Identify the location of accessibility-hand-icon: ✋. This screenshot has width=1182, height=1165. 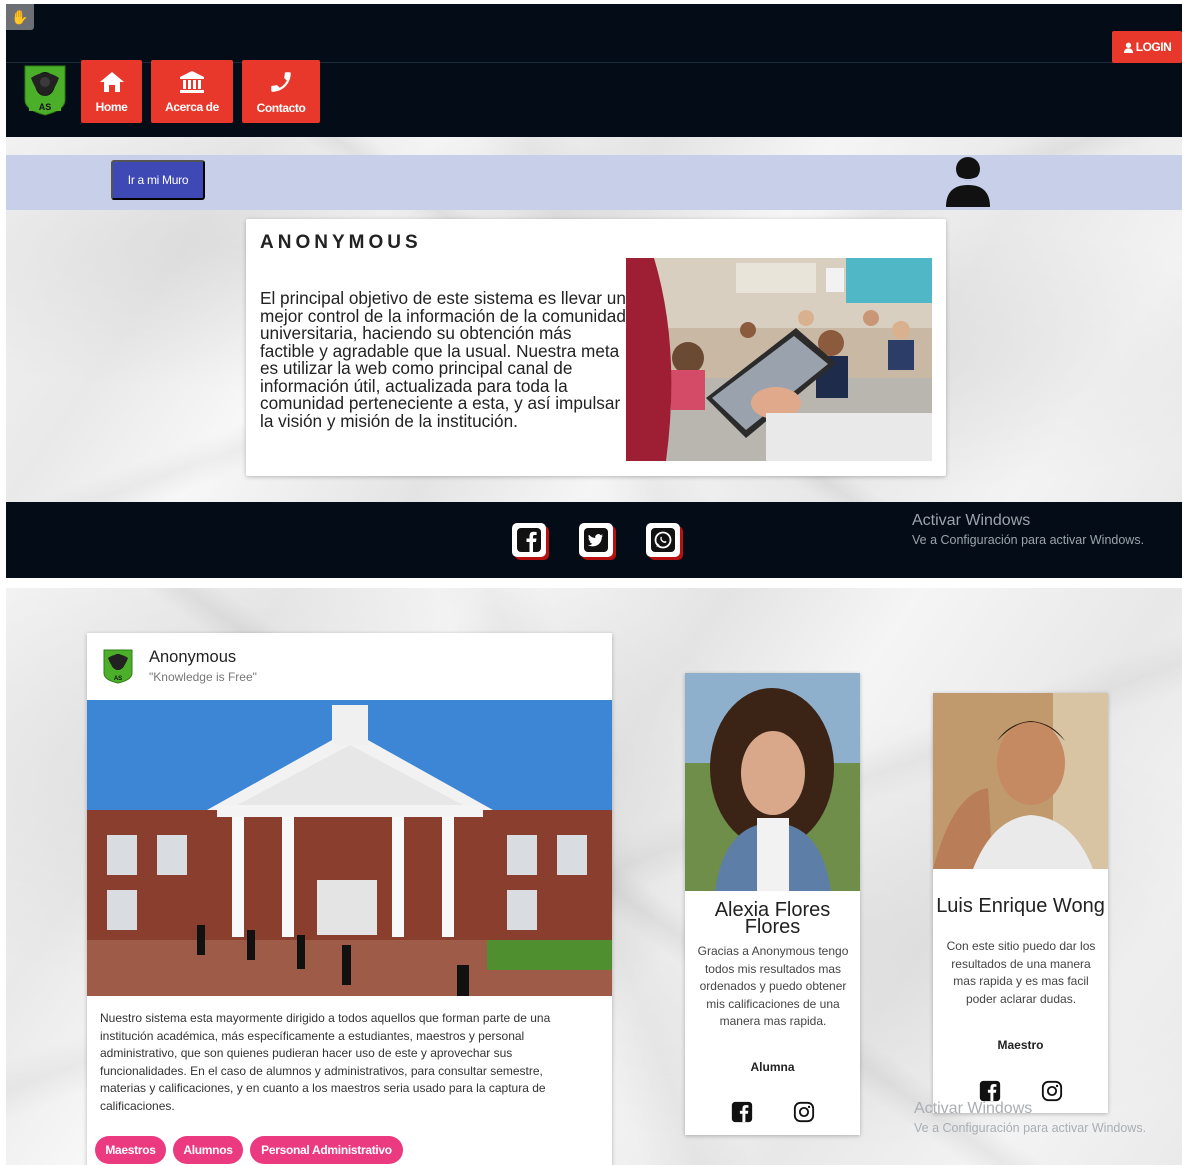
(20, 17).